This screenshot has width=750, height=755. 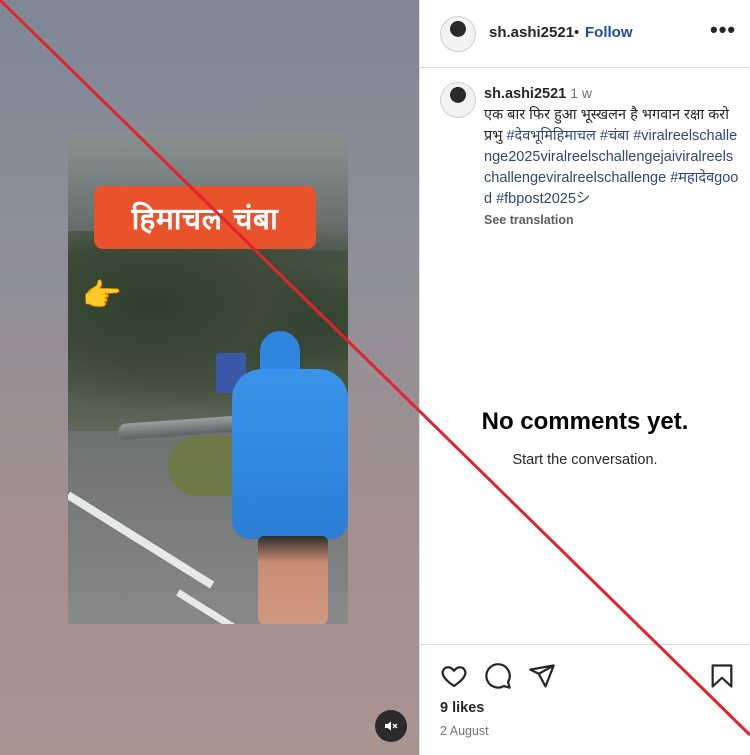 What do you see at coordinates (612, 220) in the screenshot?
I see `see-translation-link: See translation` at bounding box center [612, 220].